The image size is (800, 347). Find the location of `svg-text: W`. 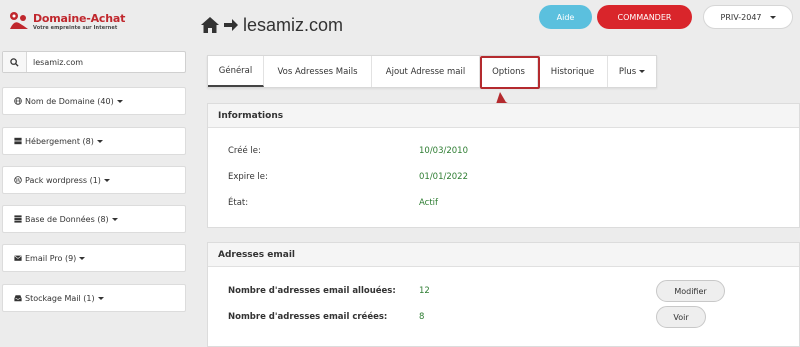

svg-text: W is located at coordinates (18, 181).